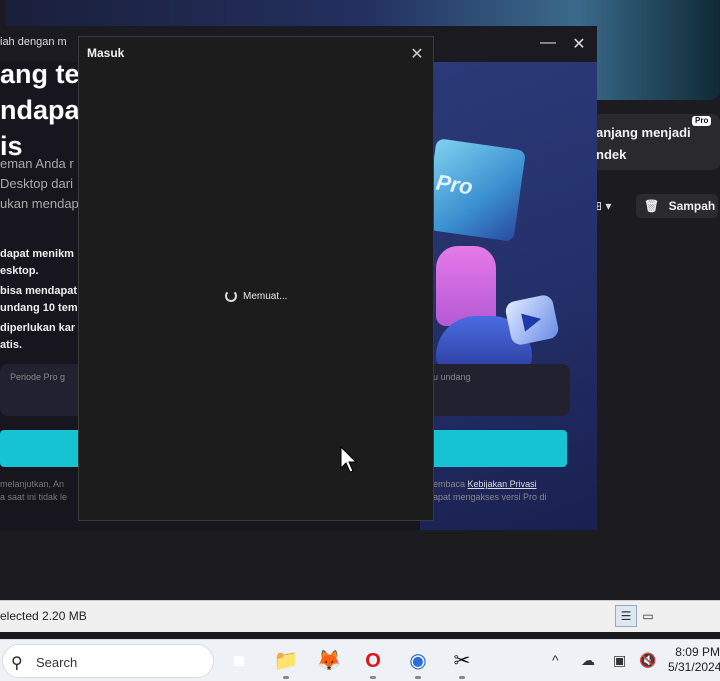 The image size is (720, 681). I want to click on network-icon: ▣, so click(619, 660).